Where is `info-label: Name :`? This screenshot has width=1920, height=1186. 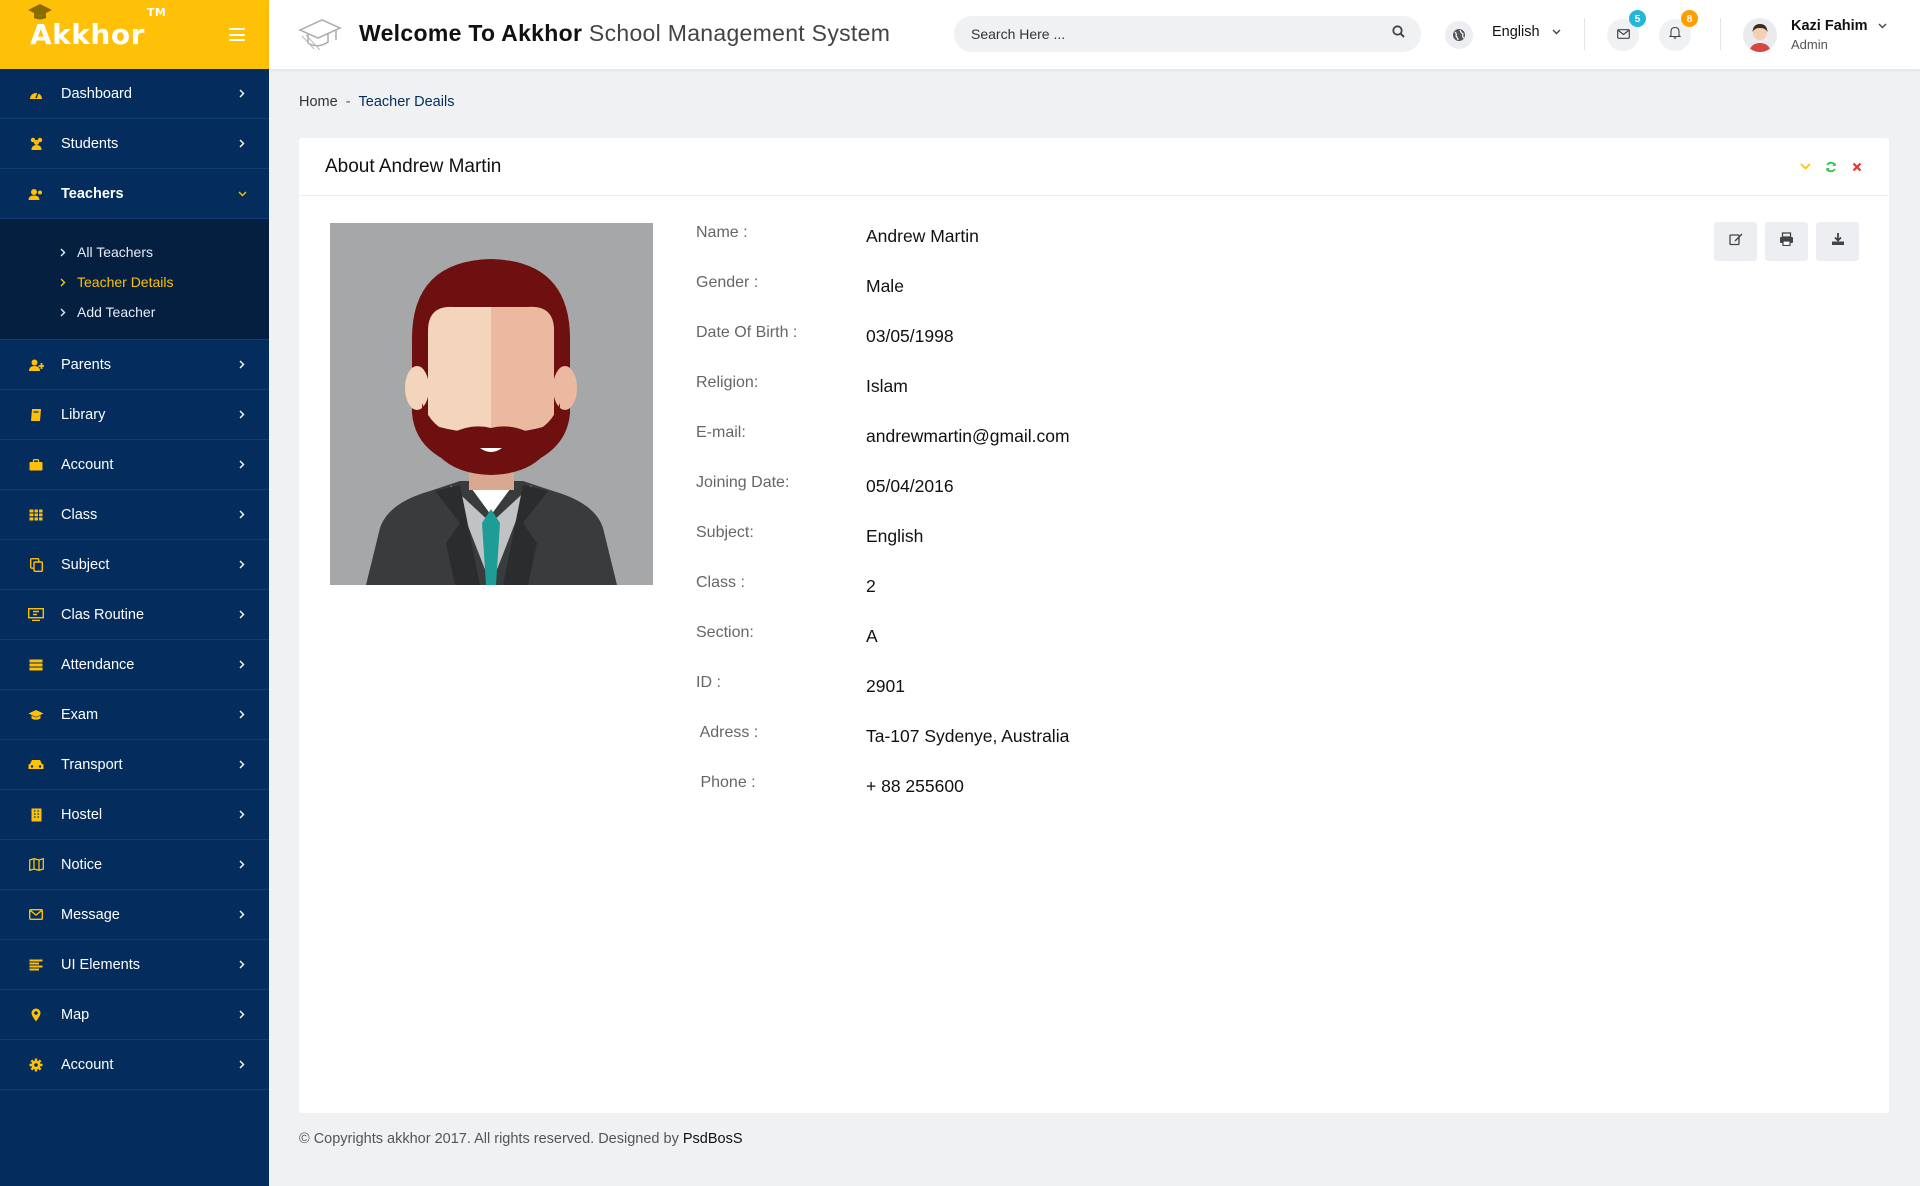 info-label: Name : is located at coordinates (722, 232).